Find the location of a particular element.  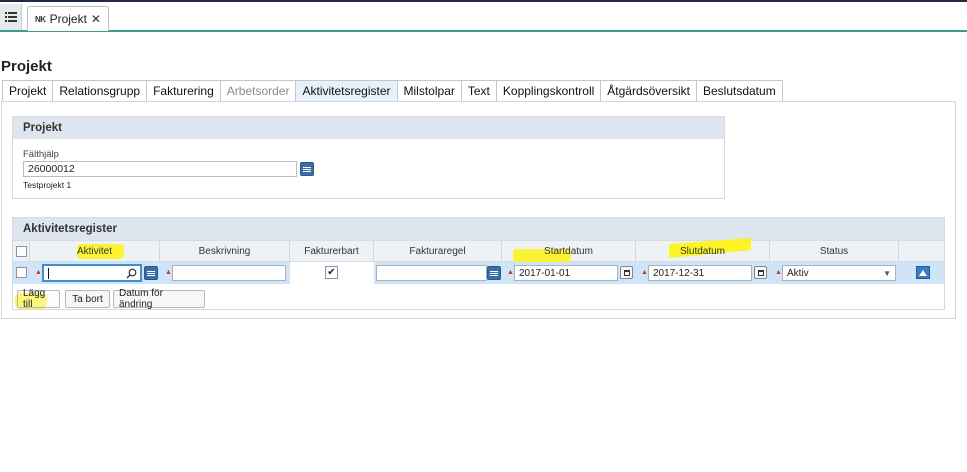

subtab-fakturering: Fakturering is located at coordinates (184, 91).